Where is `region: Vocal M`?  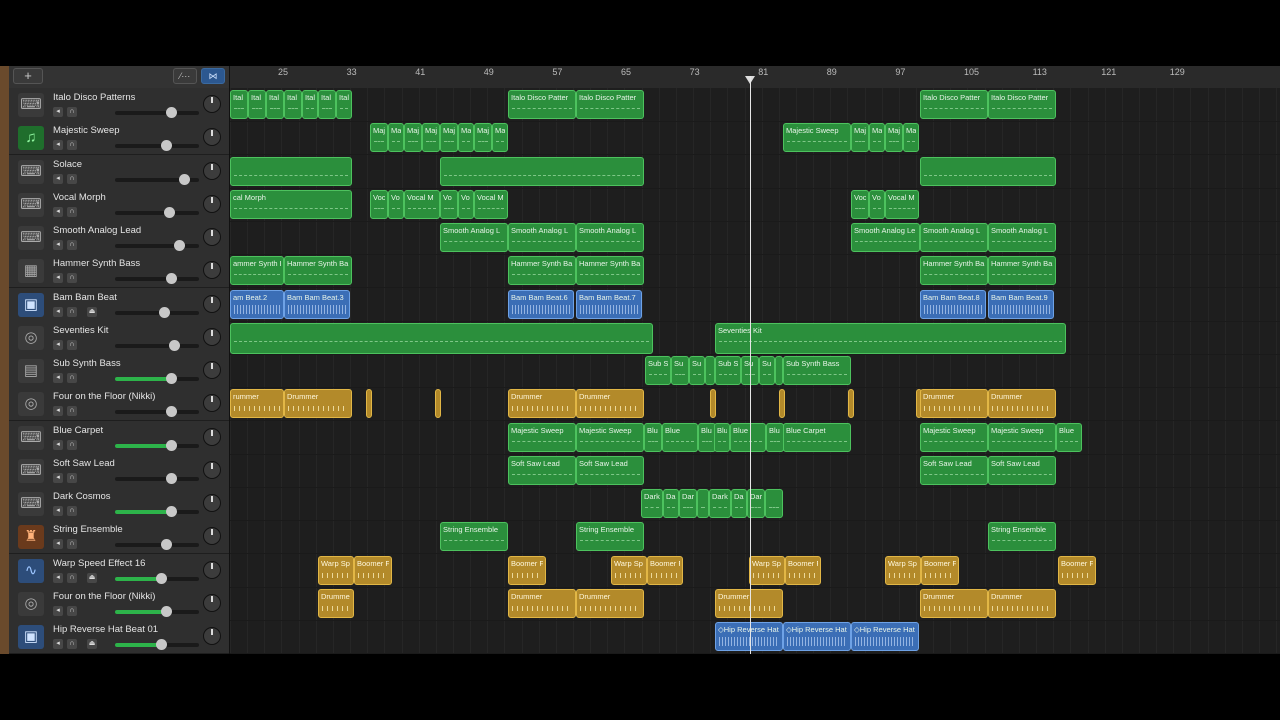
region: Vocal M is located at coordinates (491, 204).